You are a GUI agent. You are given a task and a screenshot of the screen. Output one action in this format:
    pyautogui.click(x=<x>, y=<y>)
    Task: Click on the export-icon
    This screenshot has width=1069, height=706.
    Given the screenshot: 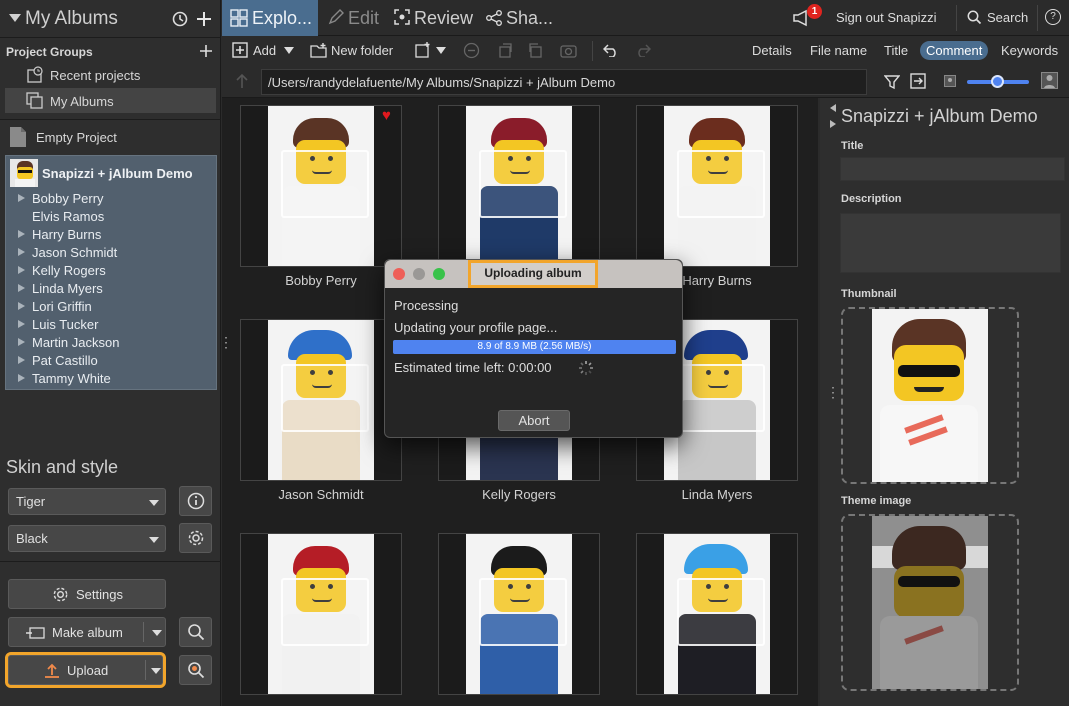 What is the action you would take?
    pyautogui.click(x=918, y=81)
    